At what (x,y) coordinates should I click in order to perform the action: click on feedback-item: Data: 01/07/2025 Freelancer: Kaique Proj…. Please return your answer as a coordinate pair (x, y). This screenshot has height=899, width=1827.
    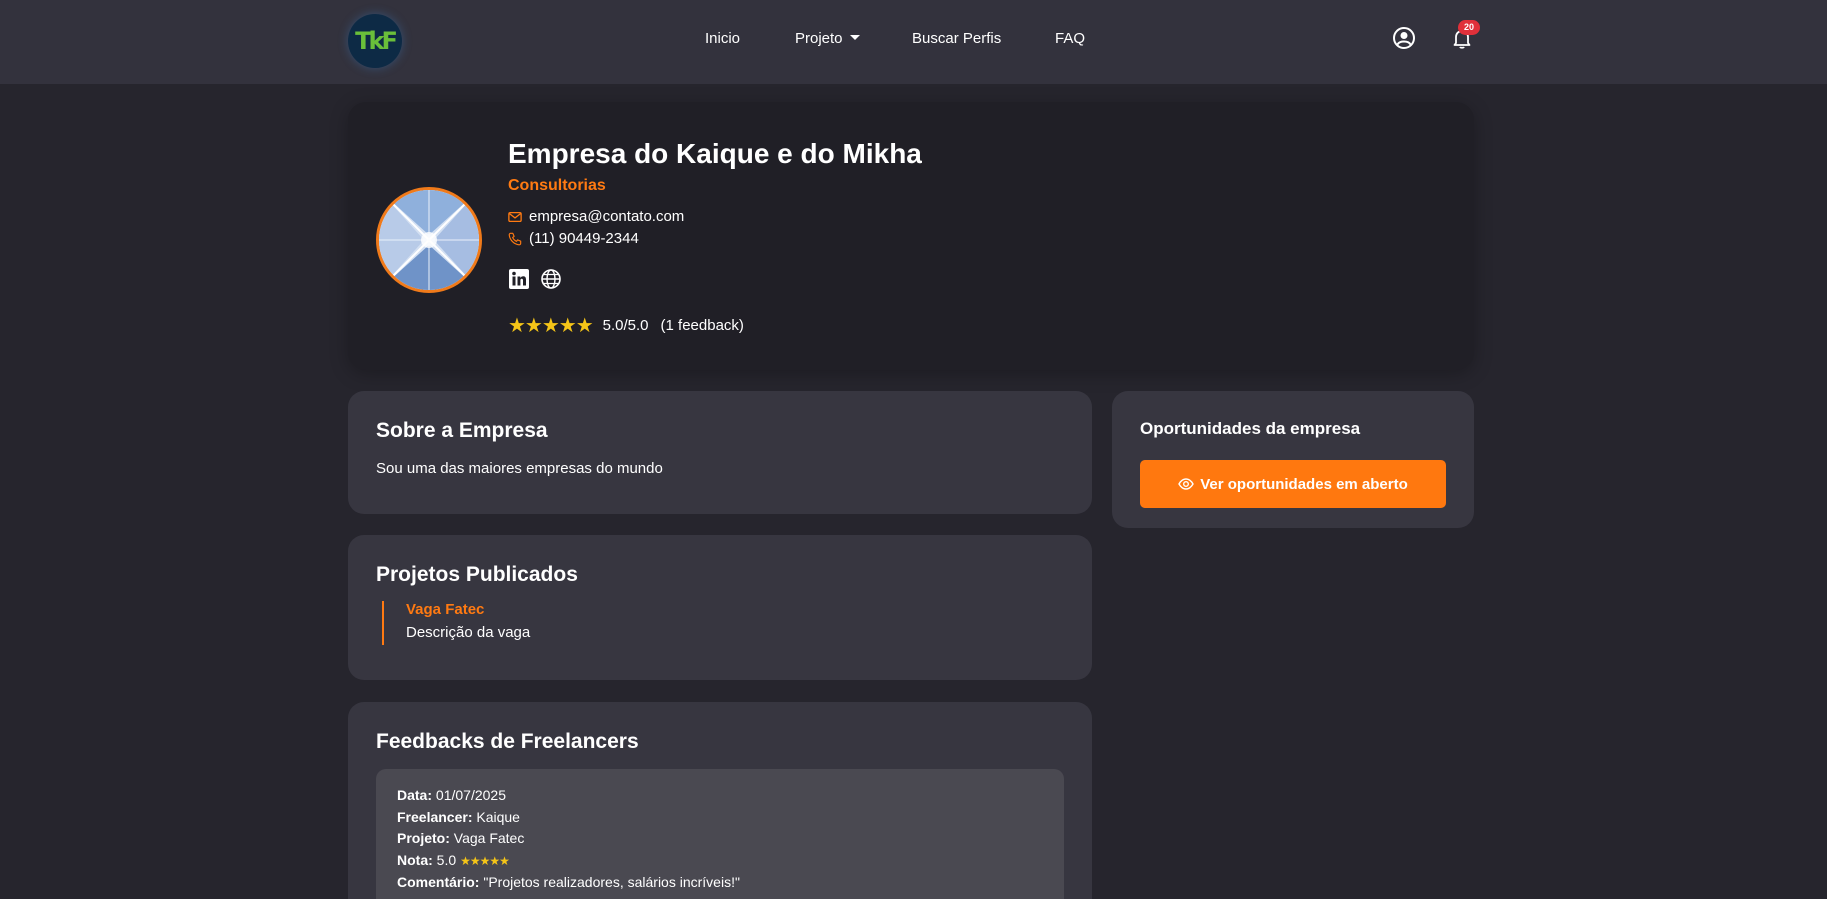
    Looking at the image, I should click on (720, 834).